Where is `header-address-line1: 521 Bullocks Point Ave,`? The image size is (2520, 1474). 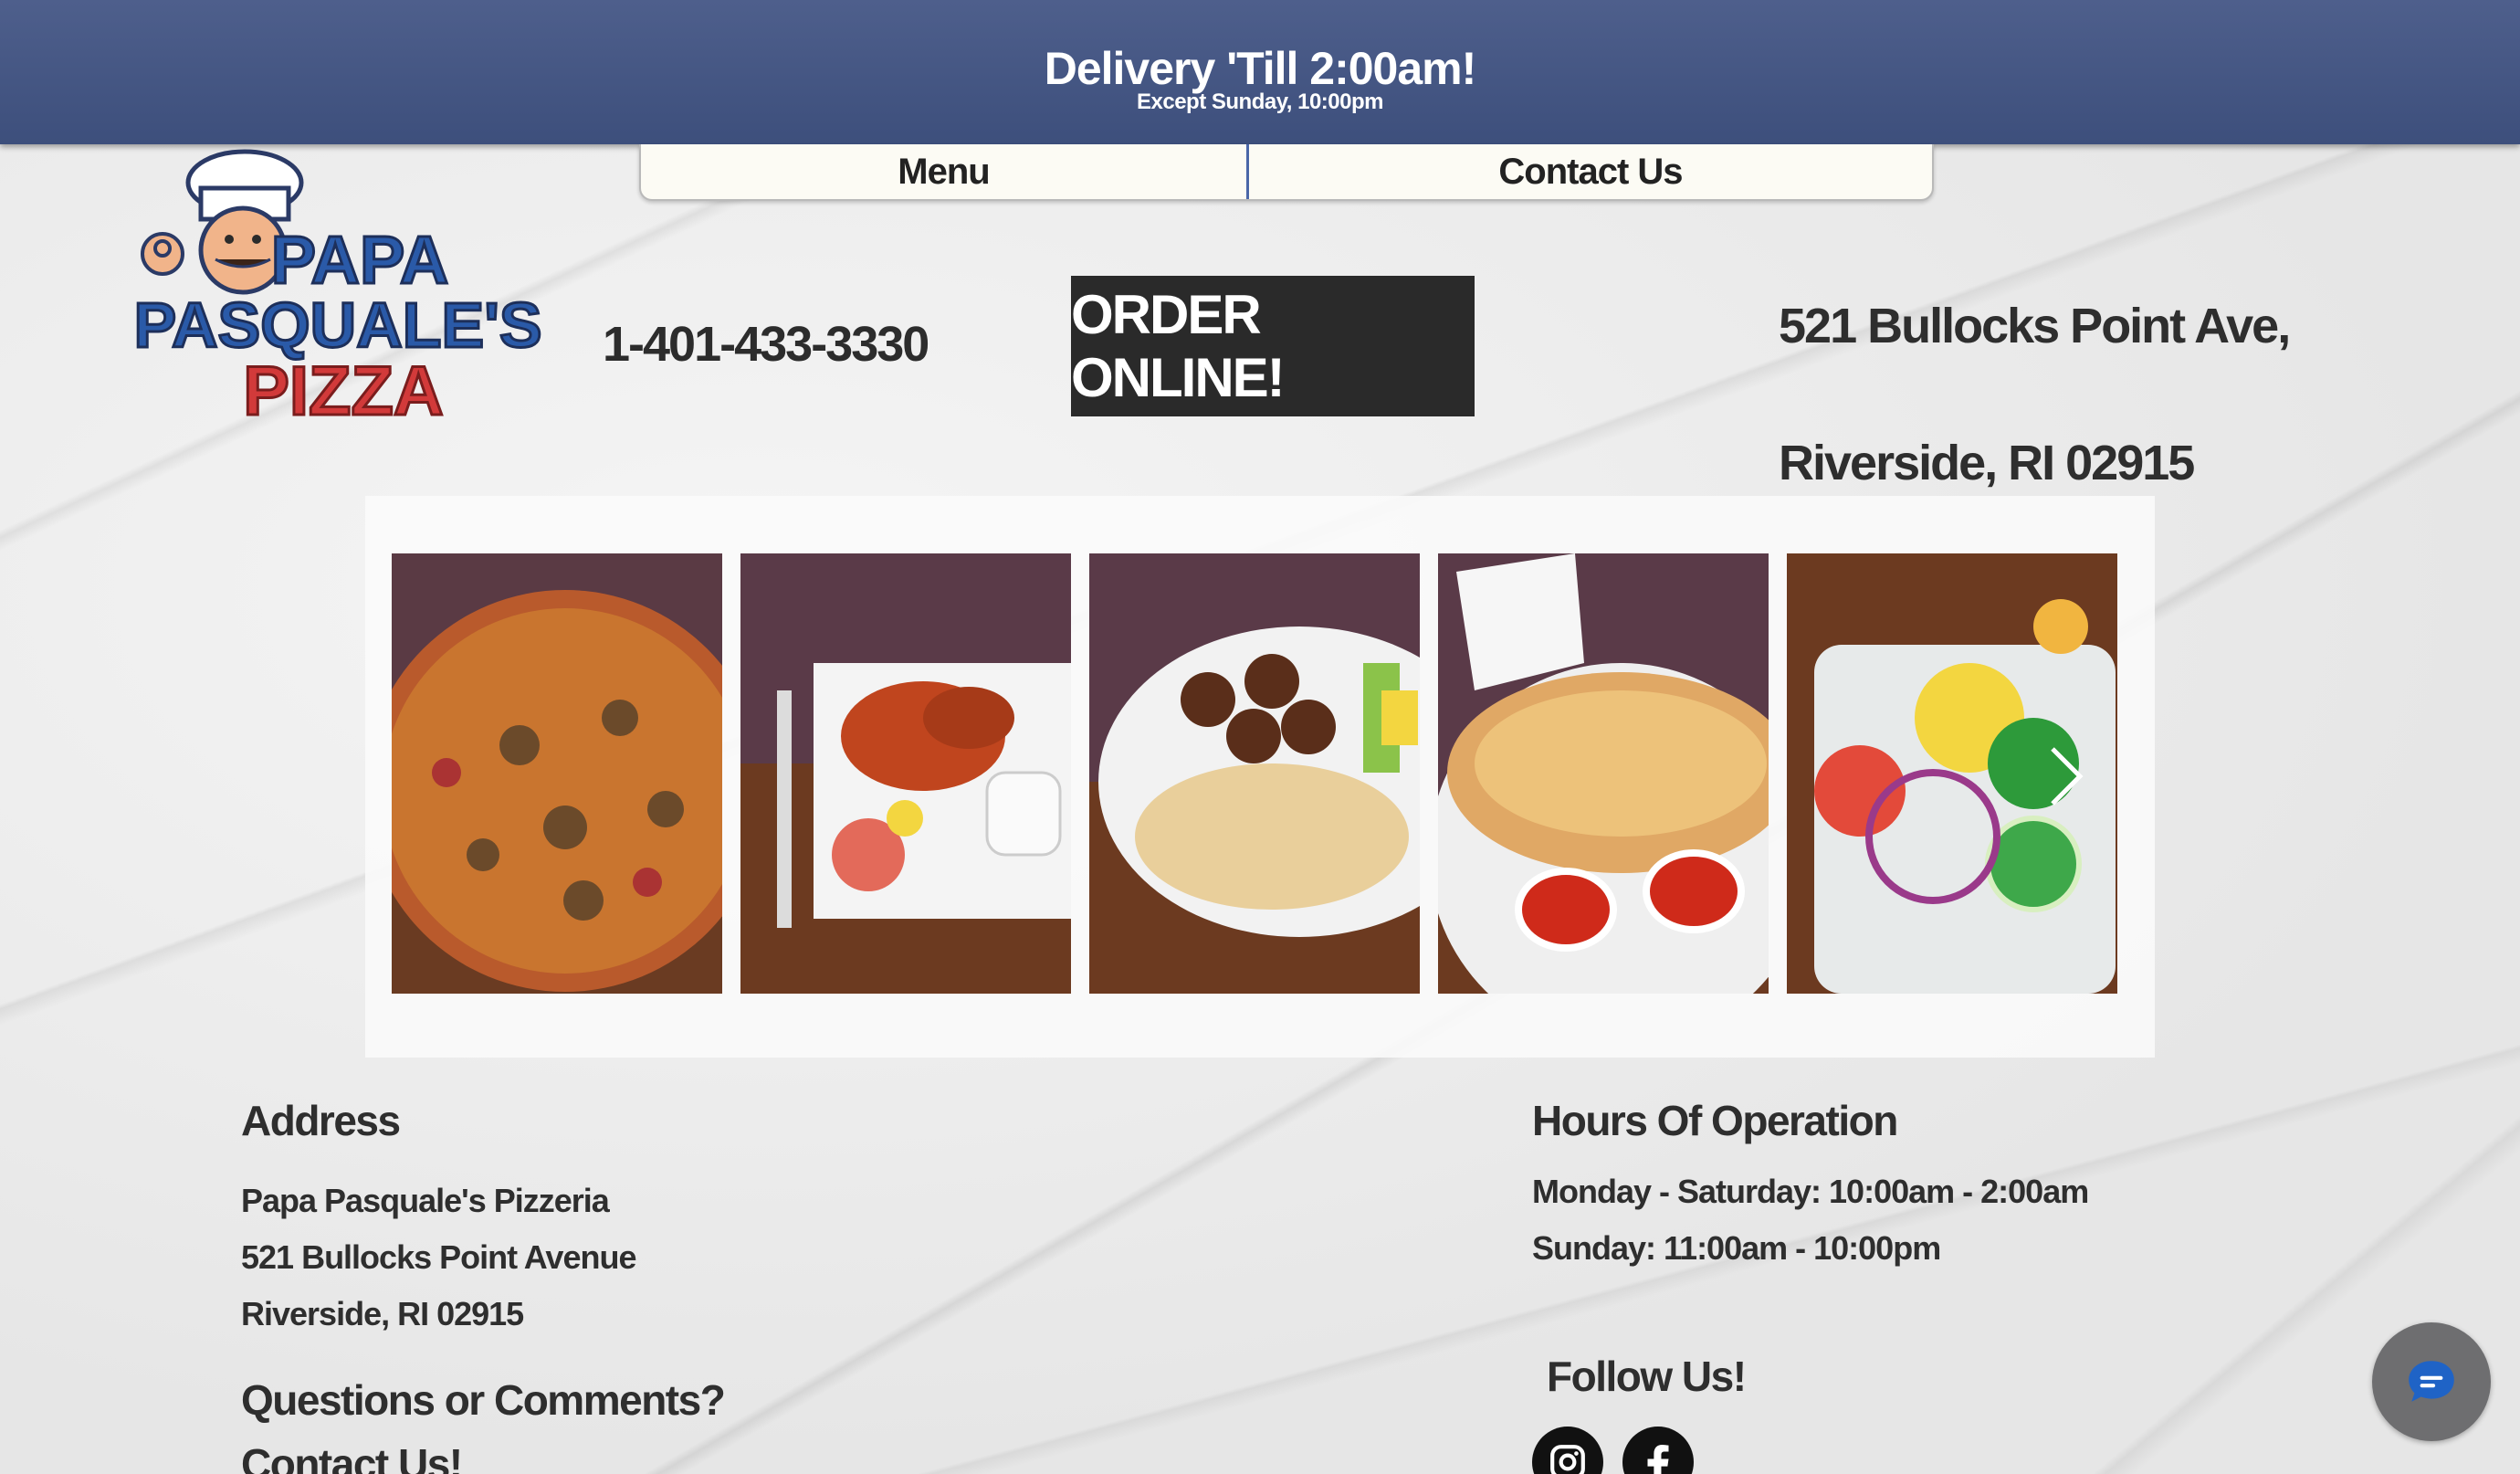 header-address-line1: 521 Bullocks Point Ave, is located at coordinates (2035, 326).